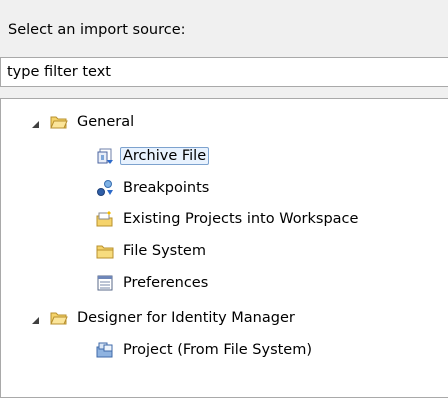  I want to click on prompt-label: Select an import source:, so click(97, 30).